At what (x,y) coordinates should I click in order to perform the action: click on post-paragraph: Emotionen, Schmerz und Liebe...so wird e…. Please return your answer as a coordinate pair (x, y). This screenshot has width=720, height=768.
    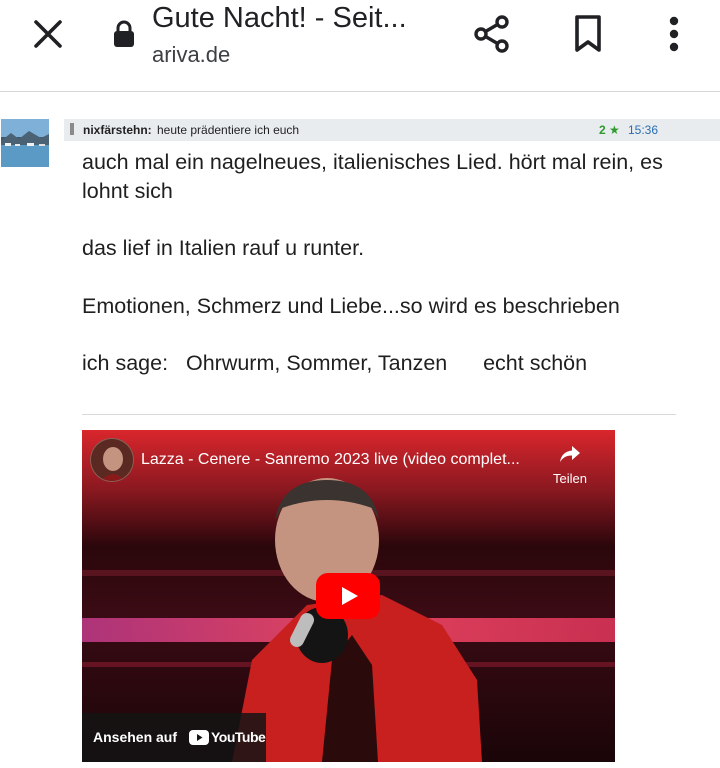
    Looking at the image, I should click on (351, 306).